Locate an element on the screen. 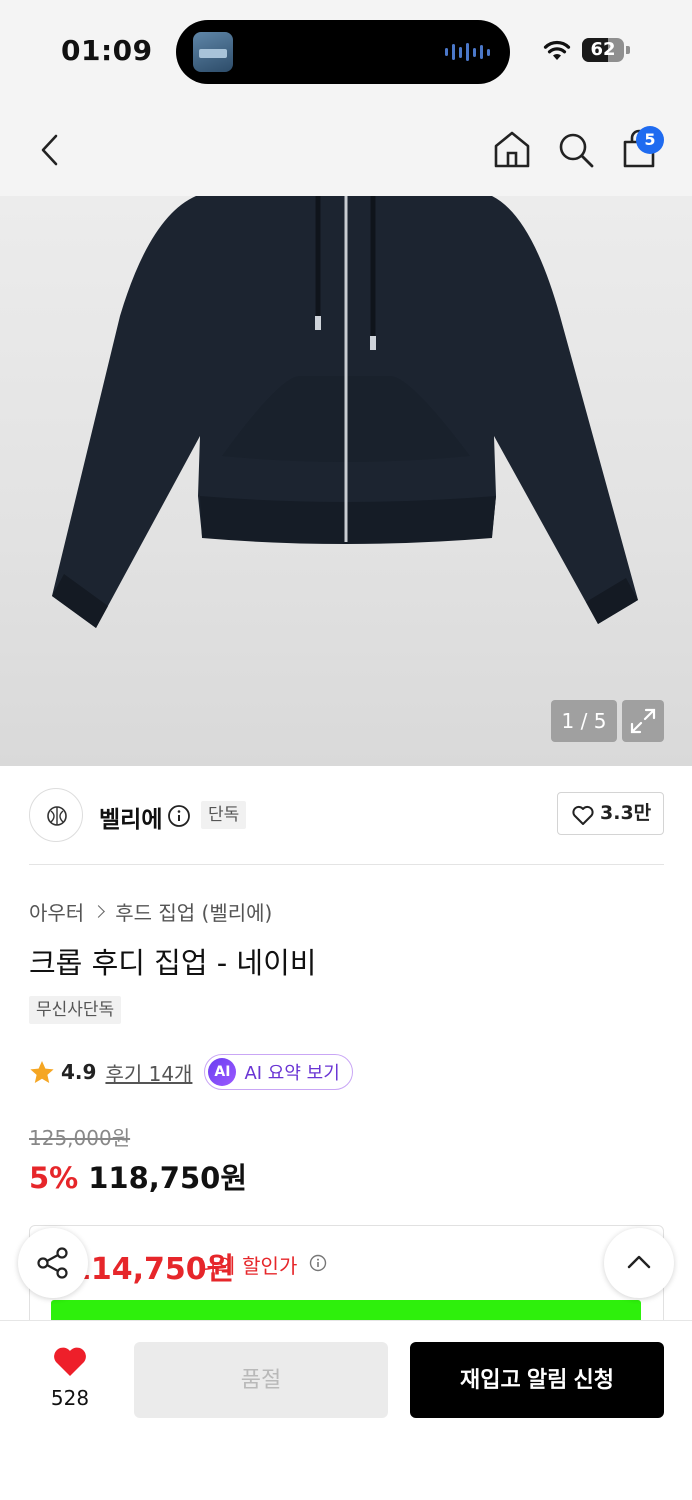 Image resolution: width=692 pixels, height=1500 pixels. brand-like-button: 3.3만 is located at coordinates (610, 813).